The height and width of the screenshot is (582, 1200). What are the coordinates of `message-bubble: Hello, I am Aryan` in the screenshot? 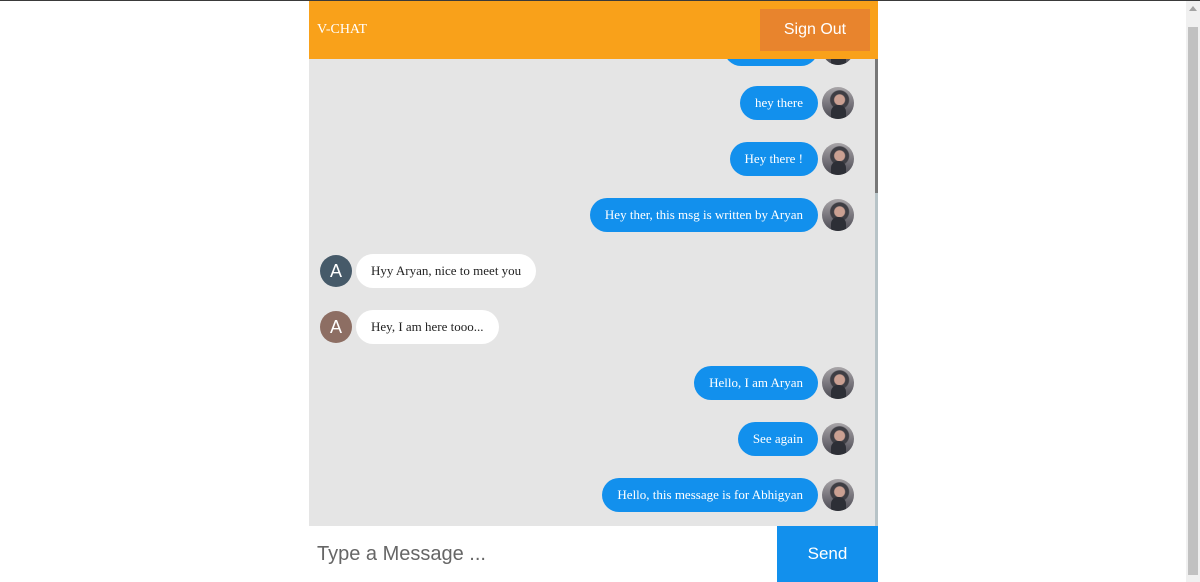 It's located at (756, 383).